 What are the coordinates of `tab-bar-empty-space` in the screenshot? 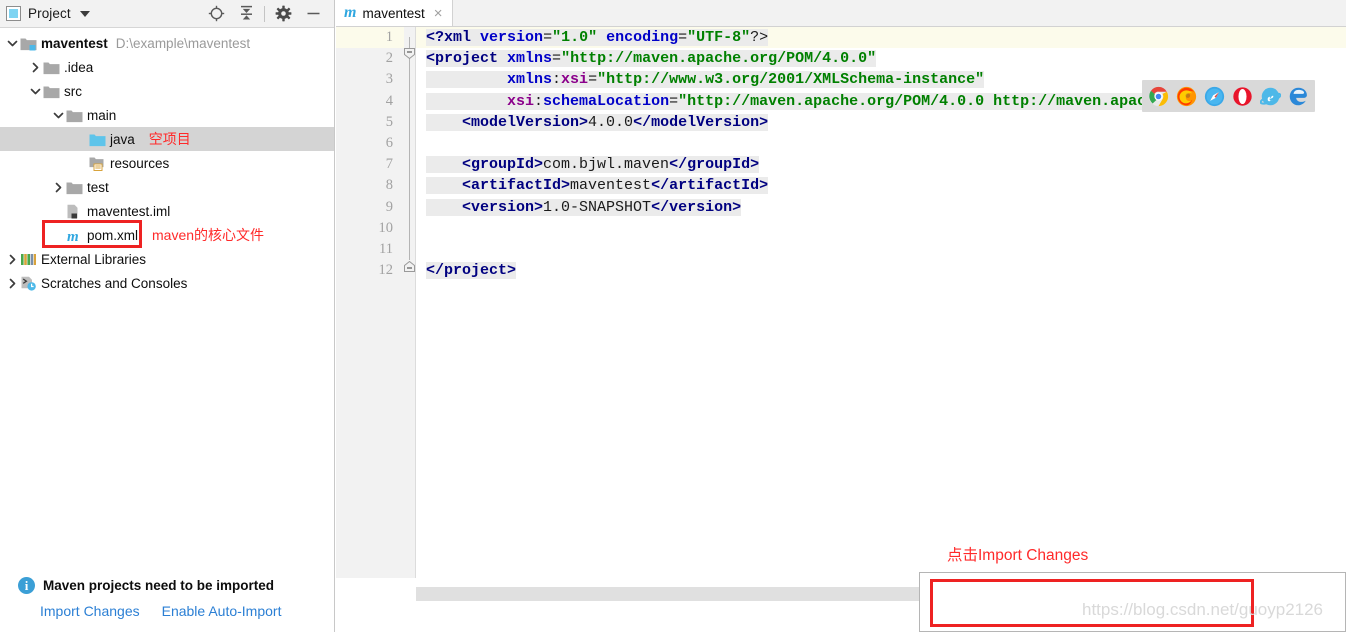 It's located at (899, 13).